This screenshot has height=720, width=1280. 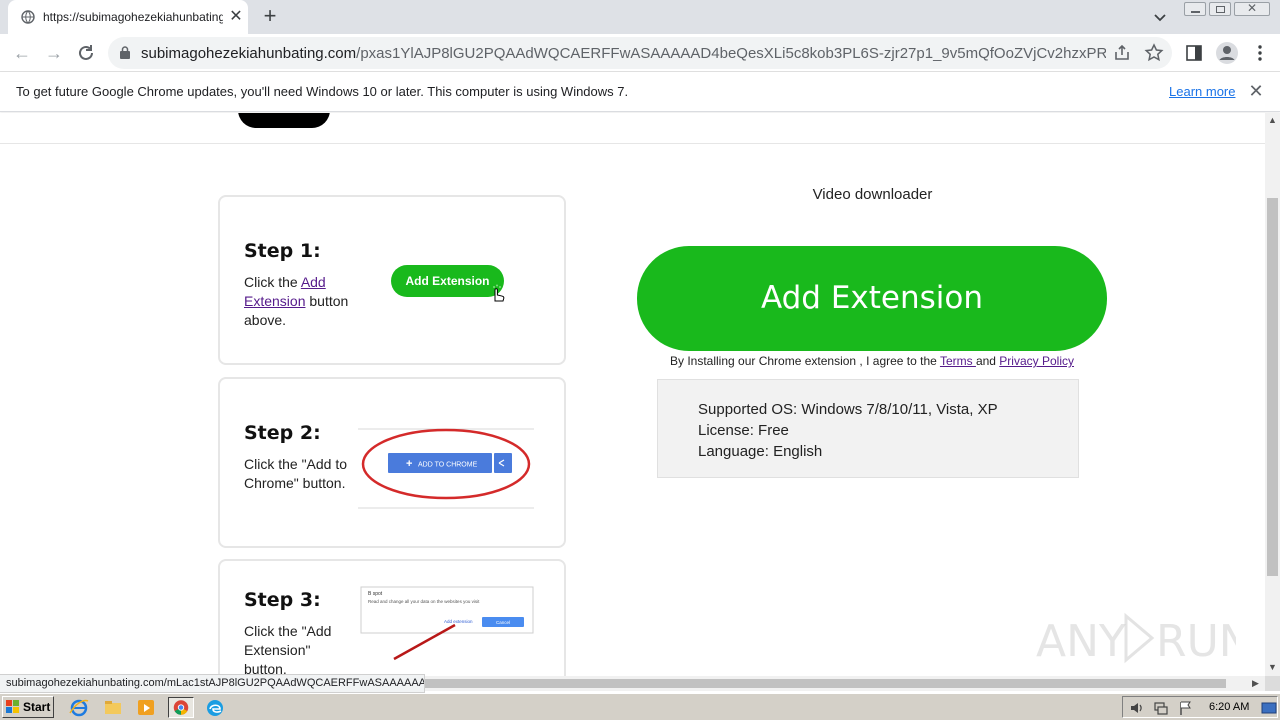 What do you see at coordinates (760, 451) in the screenshot?
I see `language: Language: English` at bounding box center [760, 451].